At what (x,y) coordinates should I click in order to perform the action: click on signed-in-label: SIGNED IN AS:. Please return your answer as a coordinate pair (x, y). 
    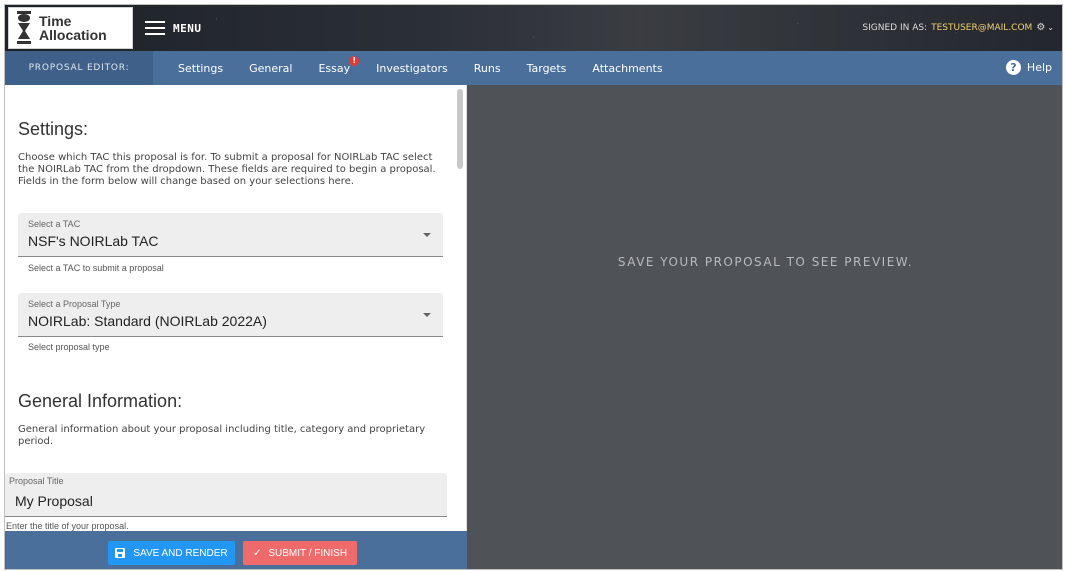
    Looking at the image, I should click on (895, 27).